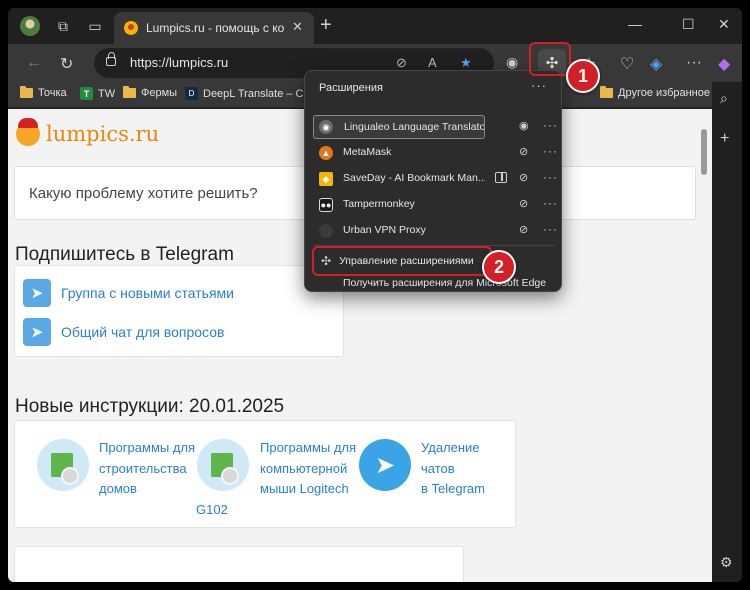  Describe the element at coordinates (326, 127) in the screenshot. I see `lingualeo-icon: ◉` at that location.